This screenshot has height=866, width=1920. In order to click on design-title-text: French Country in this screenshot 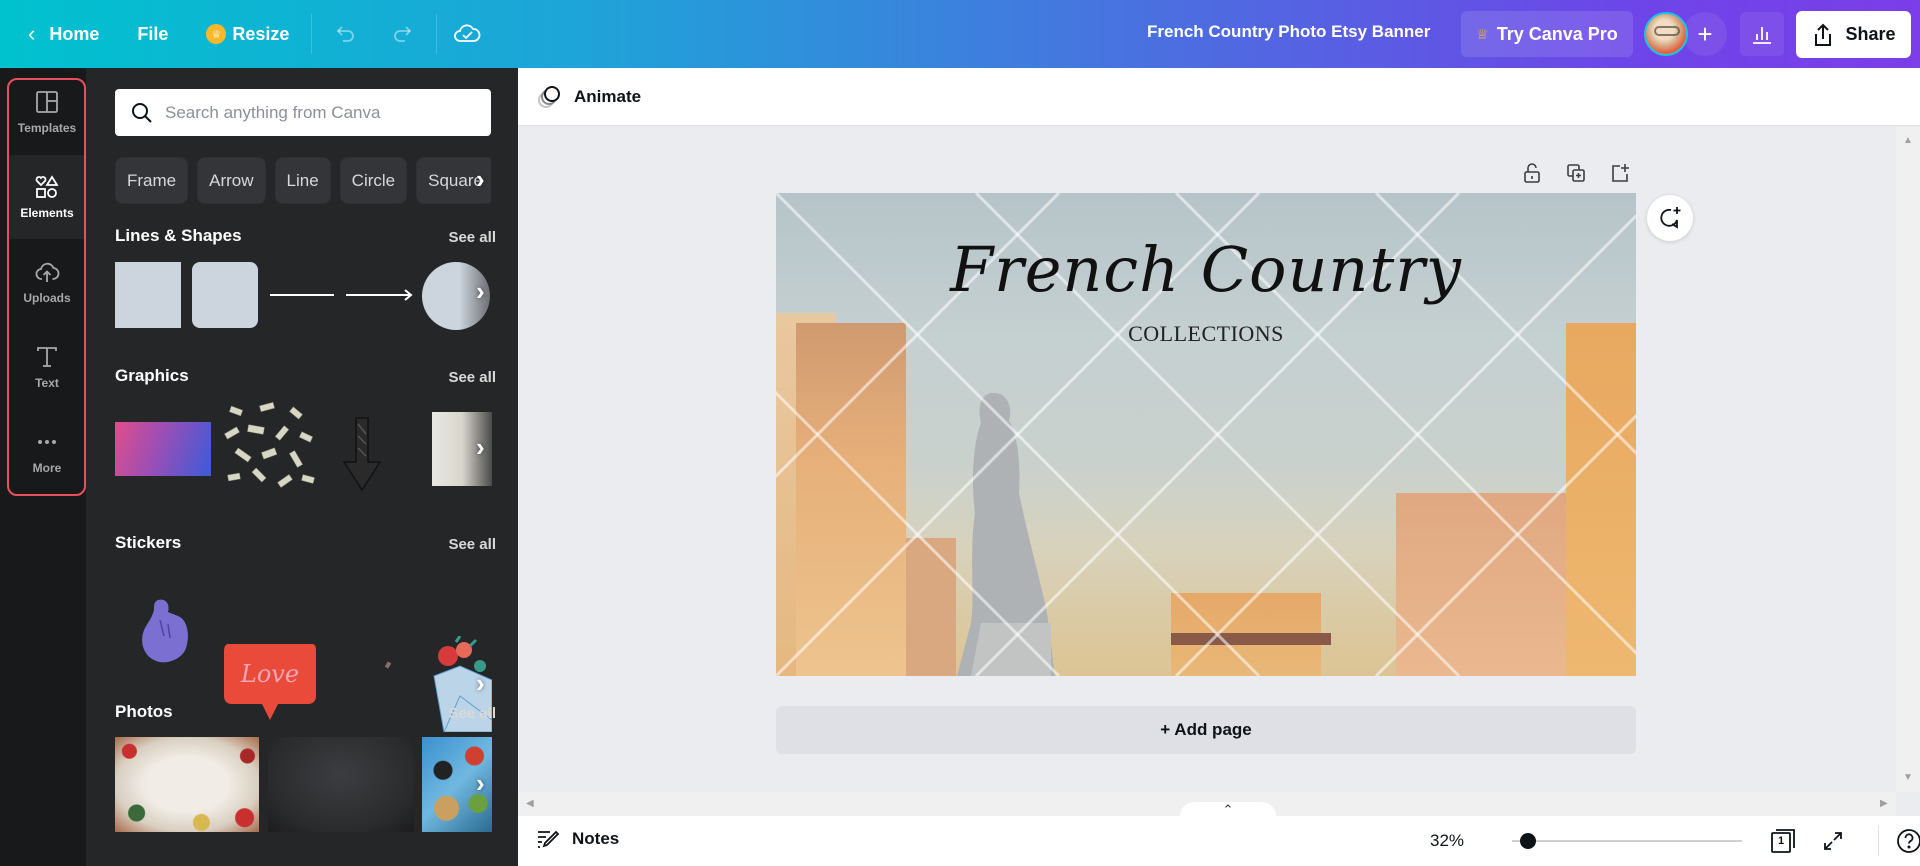, I will do `click(1206, 269)`.